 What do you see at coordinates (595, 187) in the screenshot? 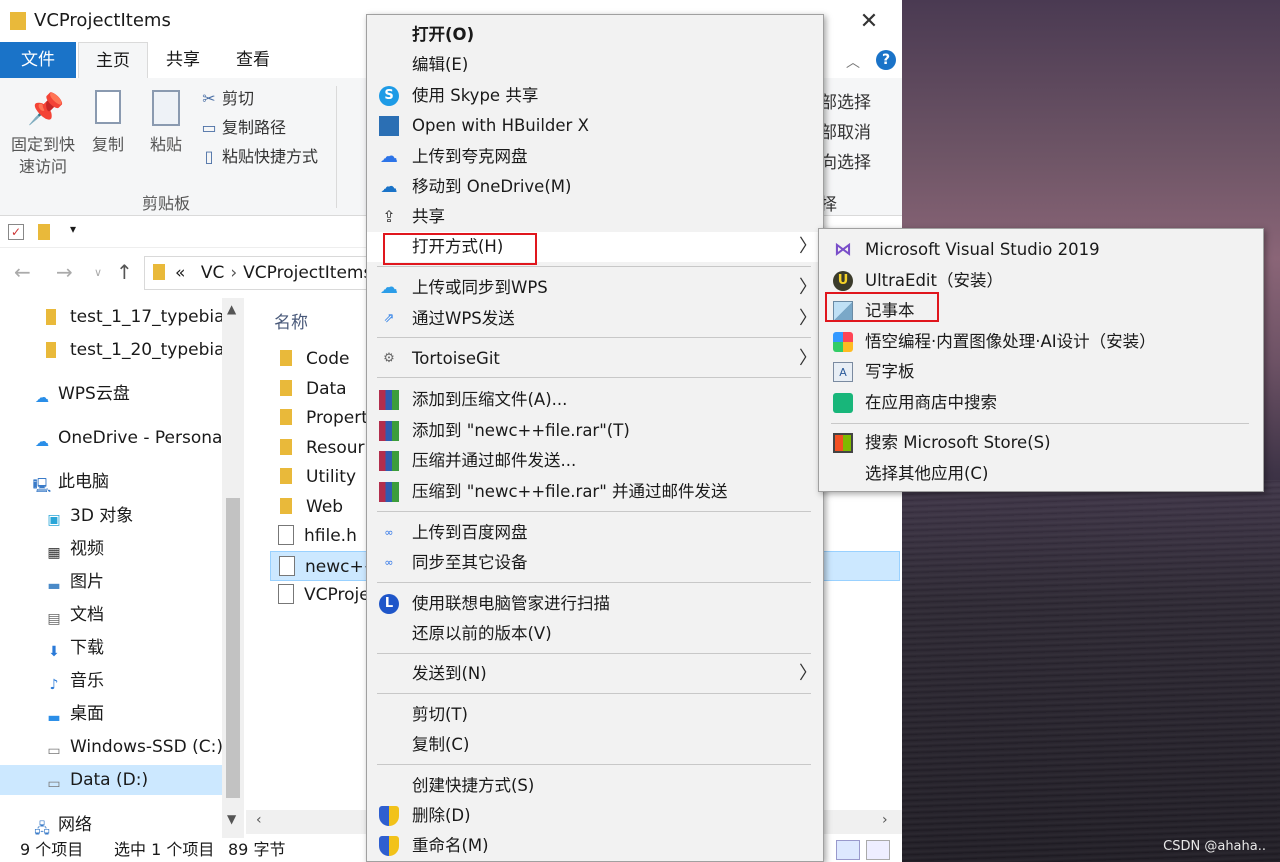
I see `menu-move-onedrive: ☁ 移动到 OneDrive(M)` at bounding box center [595, 187].